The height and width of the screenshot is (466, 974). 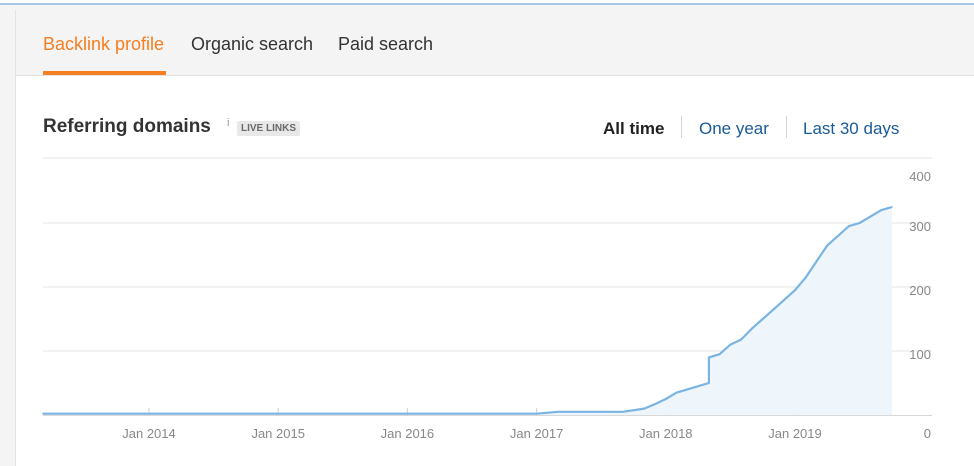 I want to click on x-tick-label: Jan 2014, so click(x=149, y=433).